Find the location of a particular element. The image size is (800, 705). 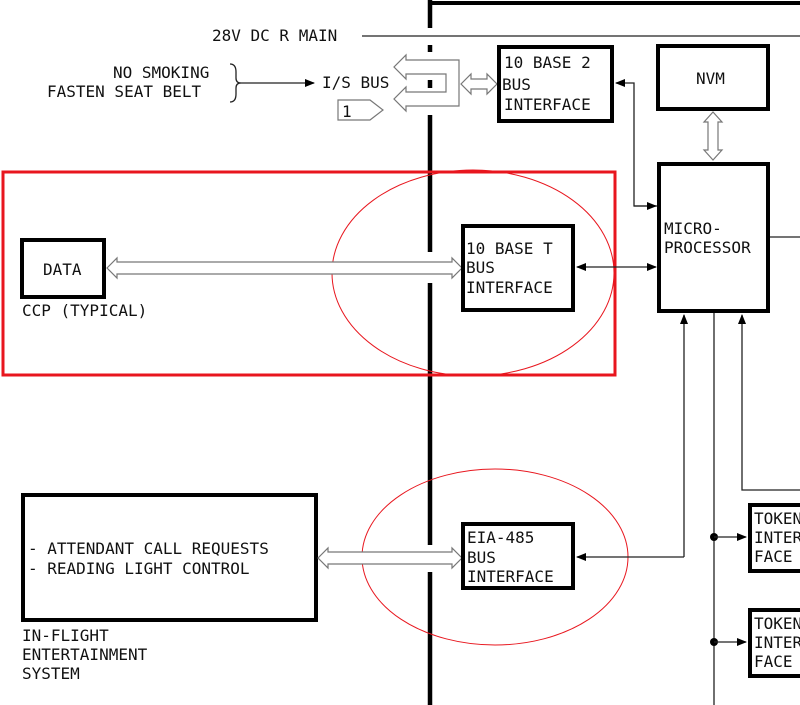

svg-text: 10 BASE T is located at coordinates (509, 248).